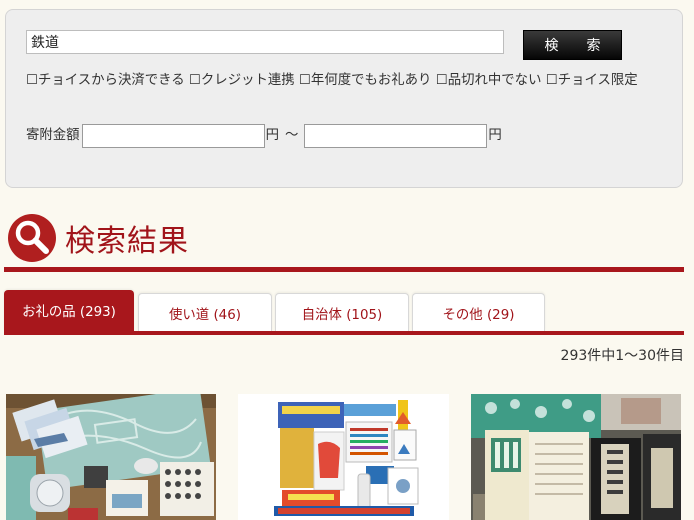 This screenshot has height=520, width=694. I want to click on tab-usage-label: 使い道 (46), so click(205, 315).